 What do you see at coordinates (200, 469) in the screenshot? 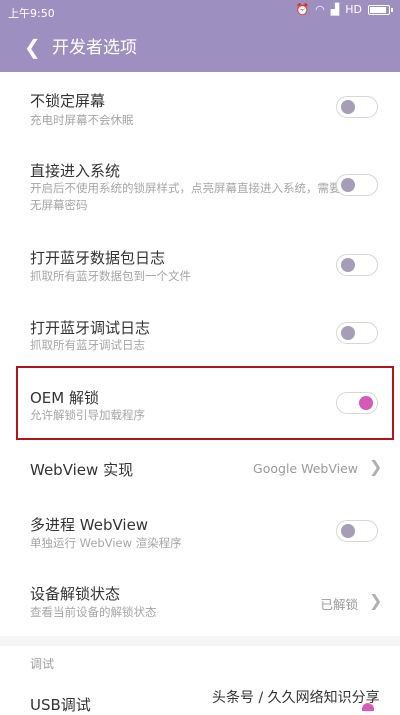
I see `setting-webview-implementation: WebView 实现 Google WebView ❯` at bounding box center [200, 469].